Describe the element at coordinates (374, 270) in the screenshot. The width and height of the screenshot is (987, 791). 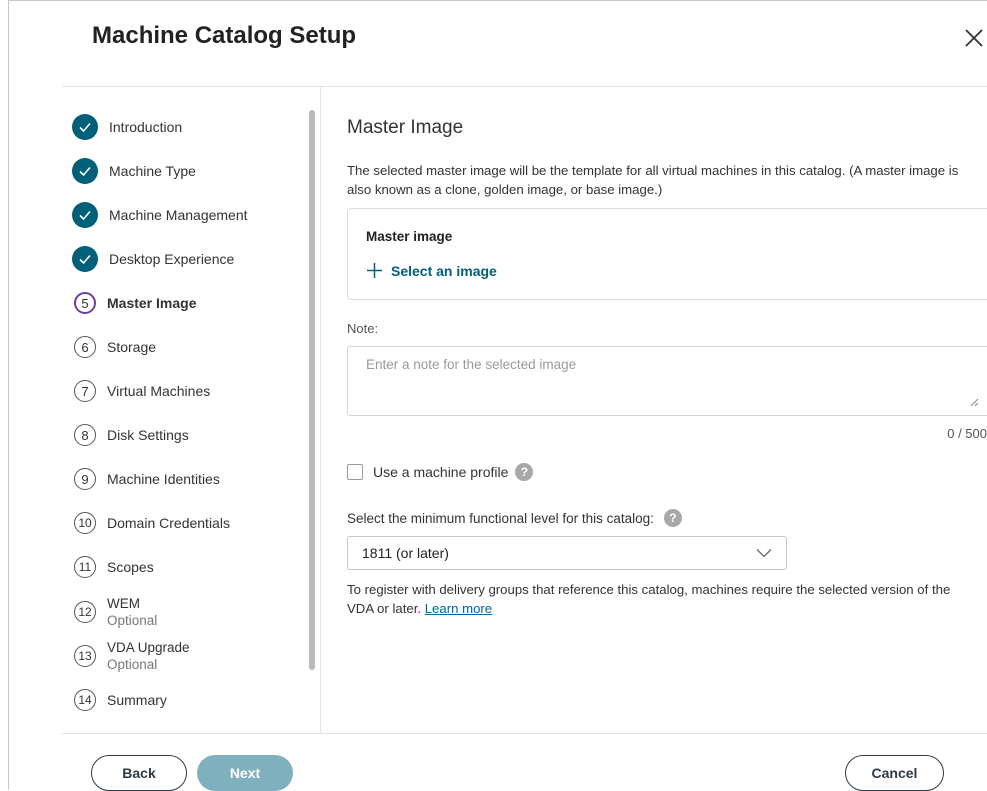
I see `plus-icon` at that location.